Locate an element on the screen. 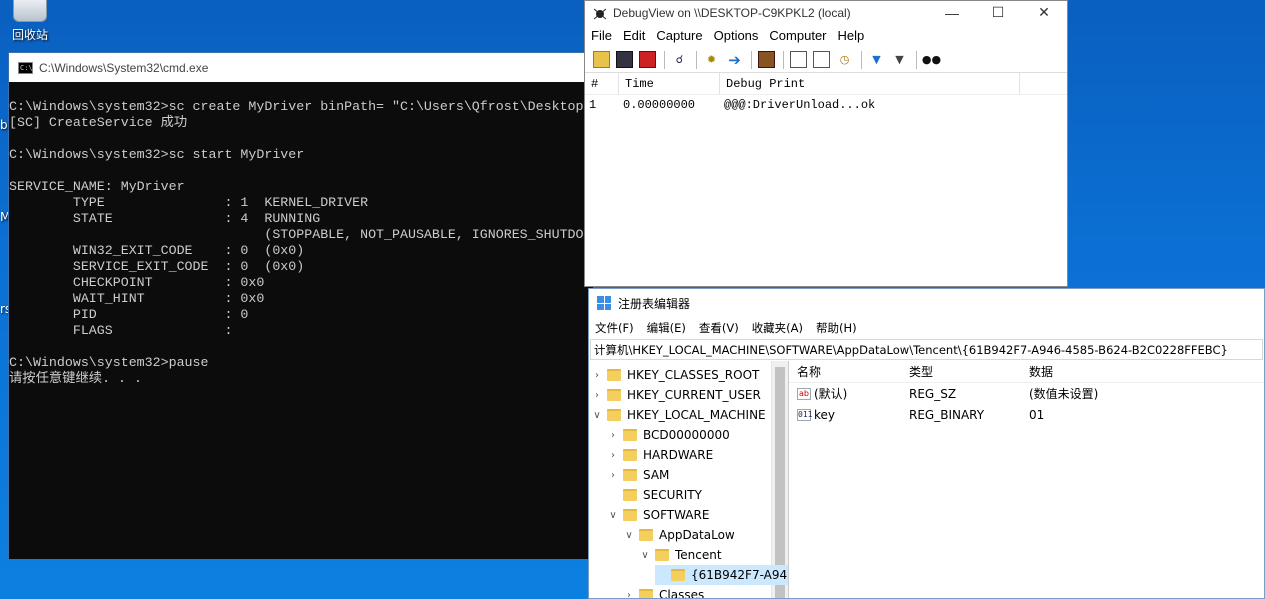  tree-item: › SAM is located at coordinates (638, 475).